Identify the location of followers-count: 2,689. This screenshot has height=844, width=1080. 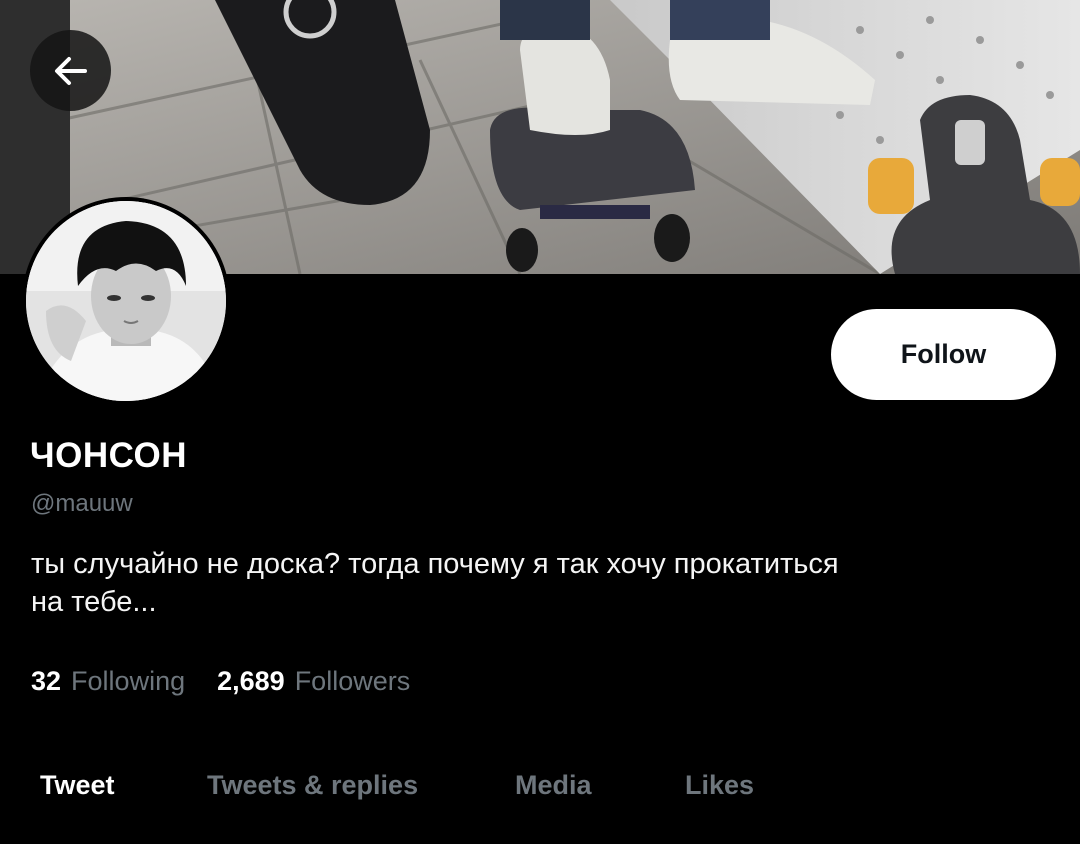
(251, 681).